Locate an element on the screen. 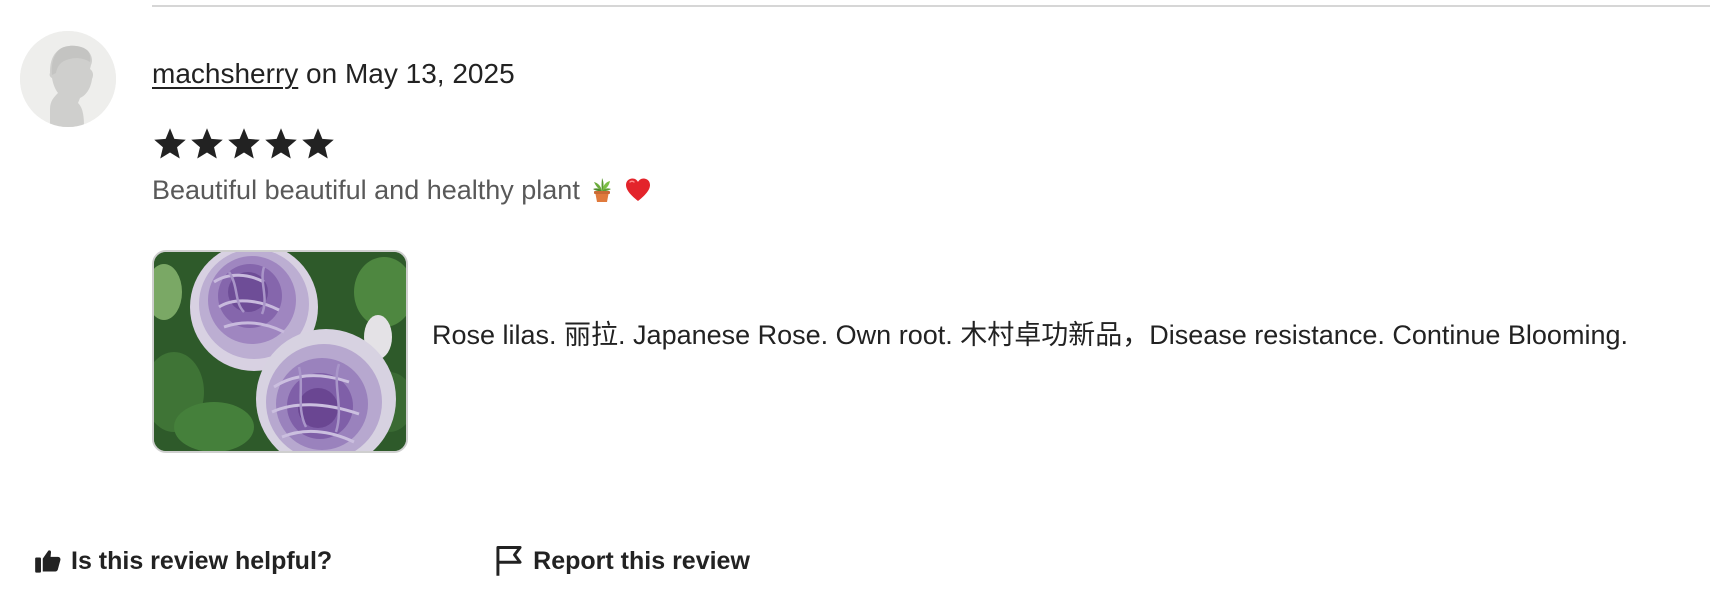 Image resolution: width=1710 pixels, height=614 pixels. review-byline: machsherry on May 13, 2025 is located at coordinates (333, 74).